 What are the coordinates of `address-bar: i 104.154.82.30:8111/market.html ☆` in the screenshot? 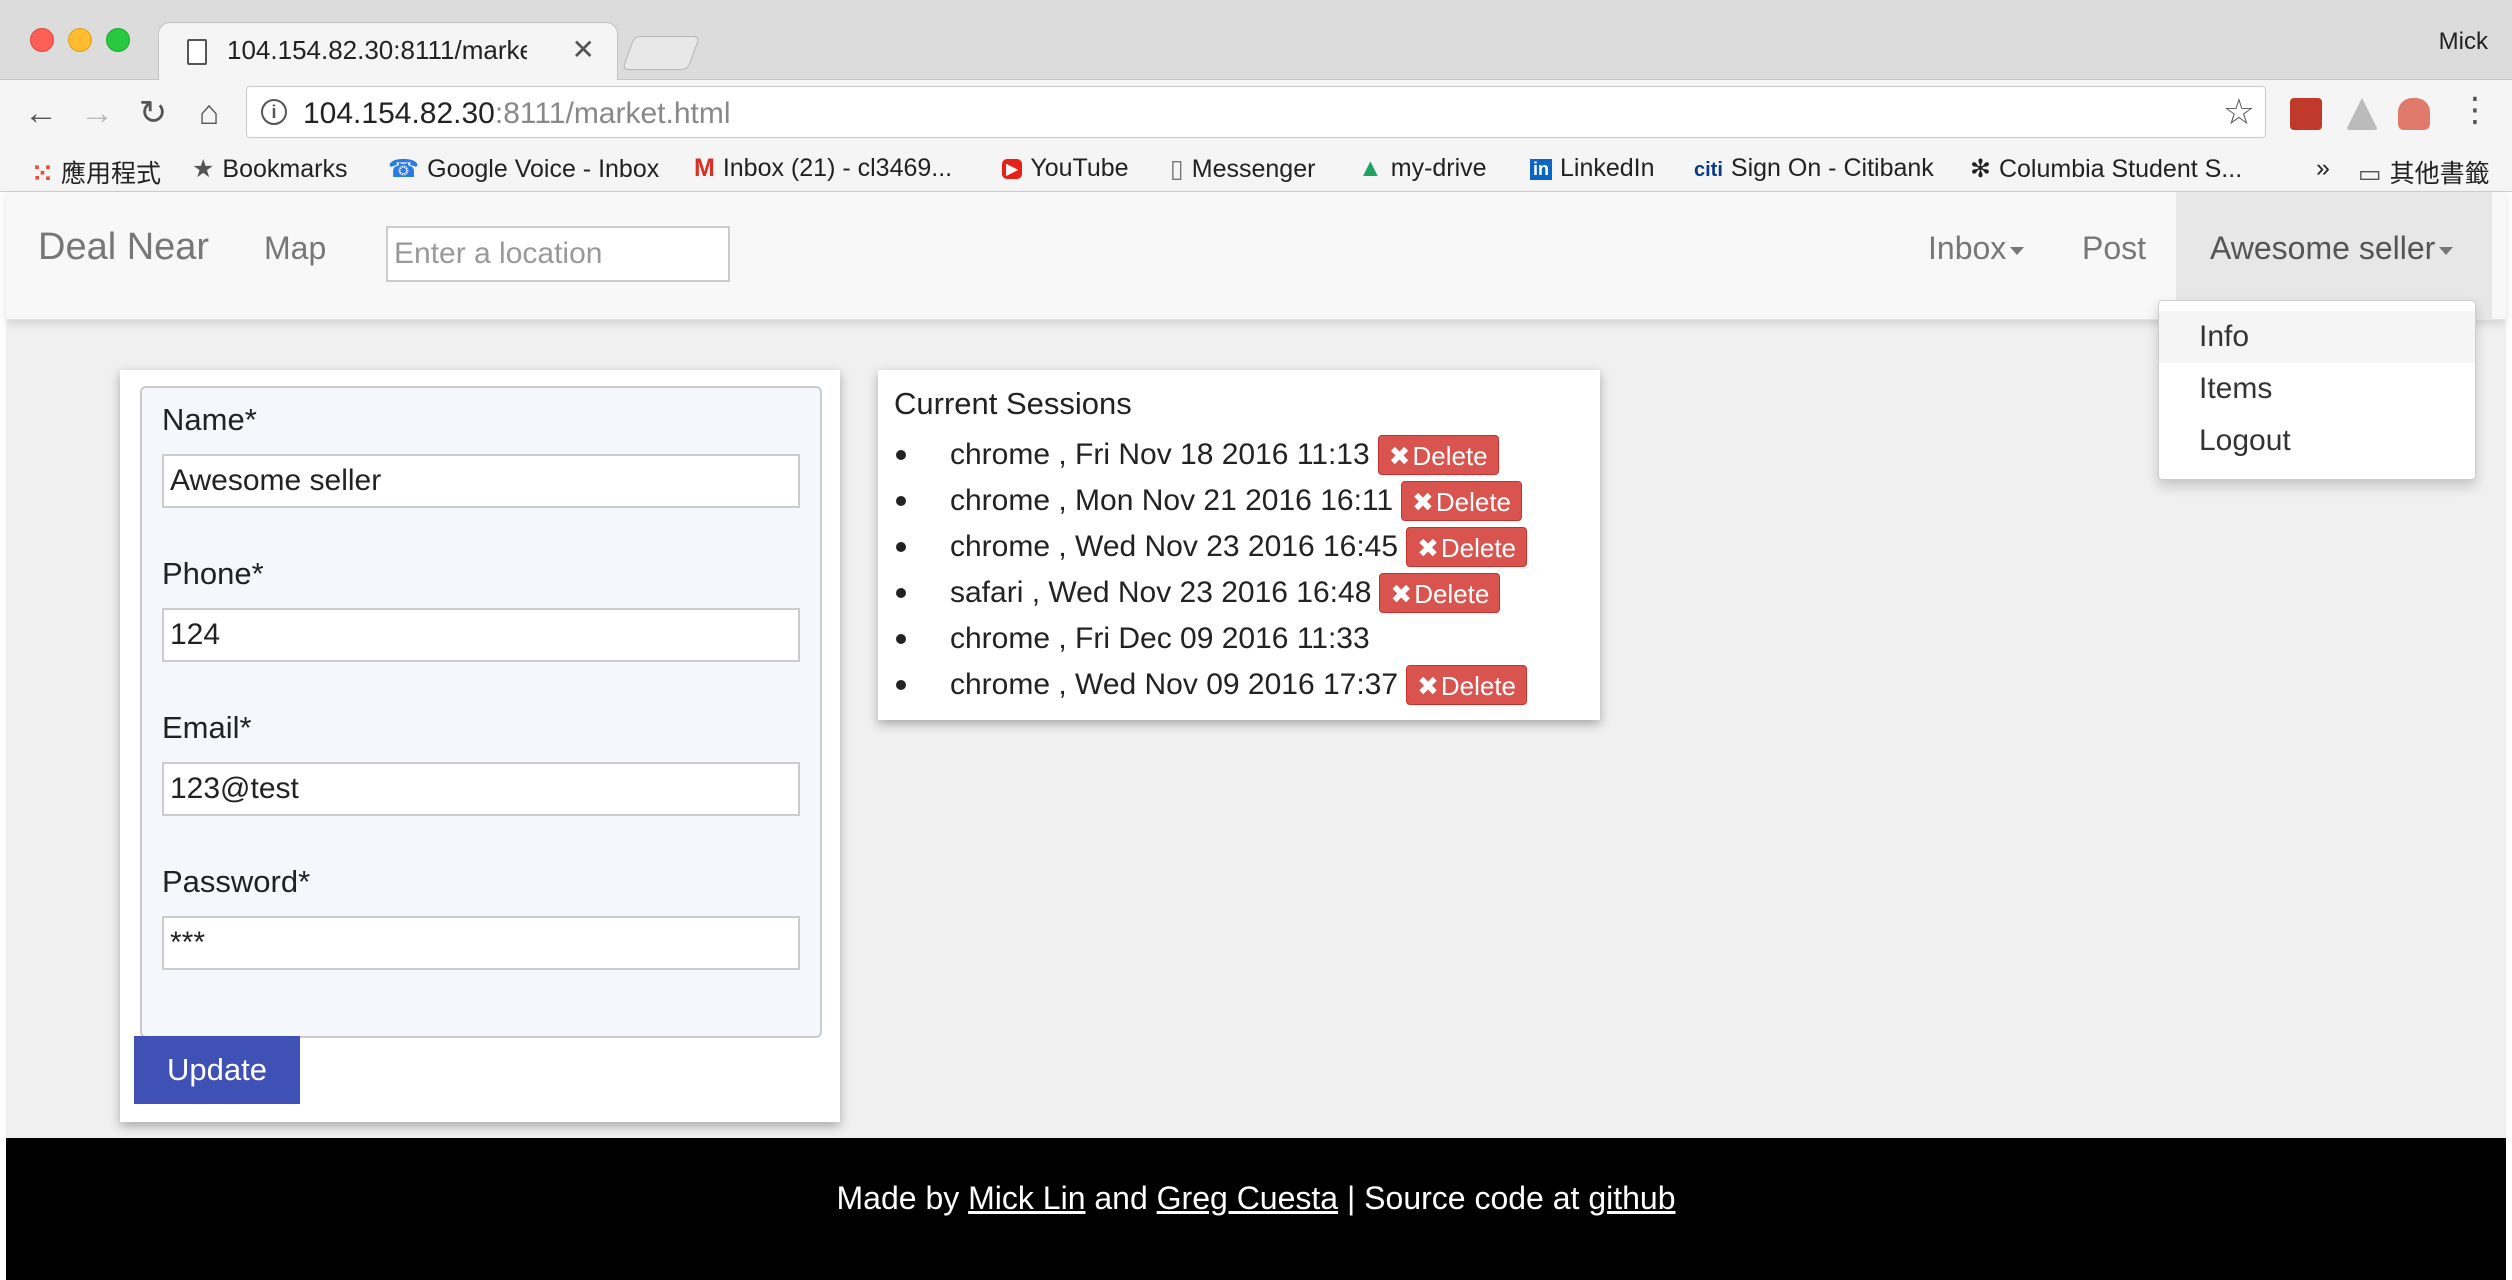 It's located at (1256, 112).